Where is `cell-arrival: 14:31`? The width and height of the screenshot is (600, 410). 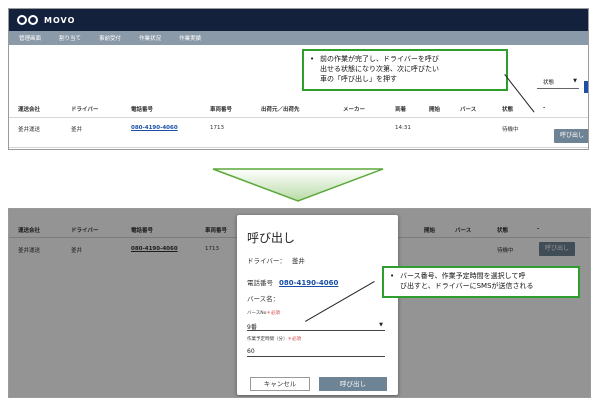
cell-arrival: 14:31 is located at coordinates (403, 128).